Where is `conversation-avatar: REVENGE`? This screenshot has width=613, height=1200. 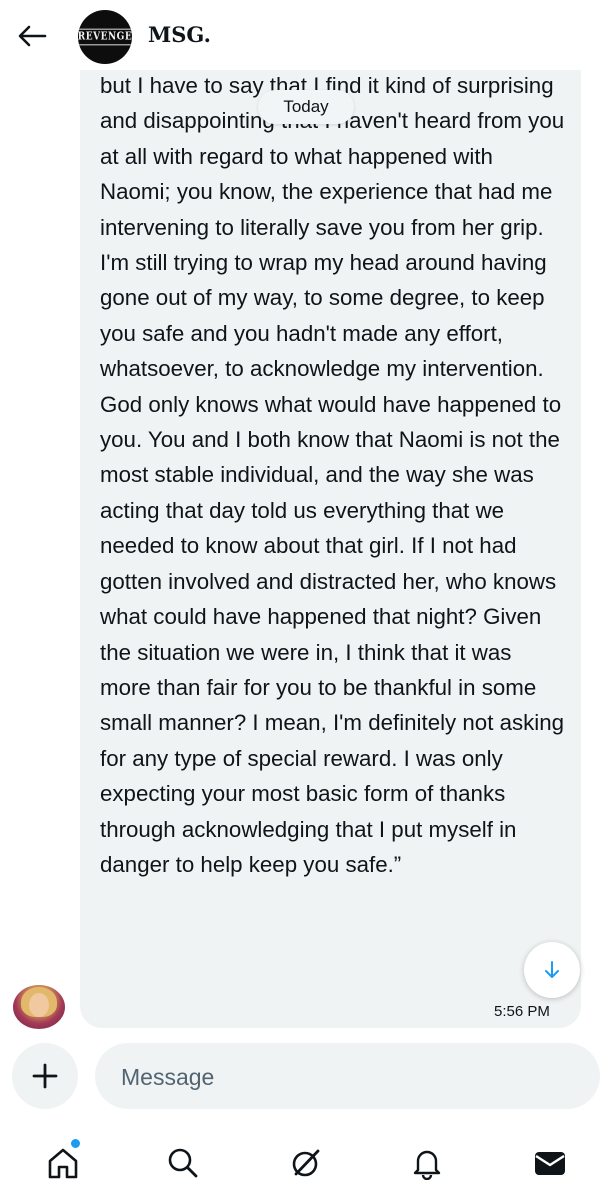 conversation-avatar: REVENGE is located at coordinates (105, 37).